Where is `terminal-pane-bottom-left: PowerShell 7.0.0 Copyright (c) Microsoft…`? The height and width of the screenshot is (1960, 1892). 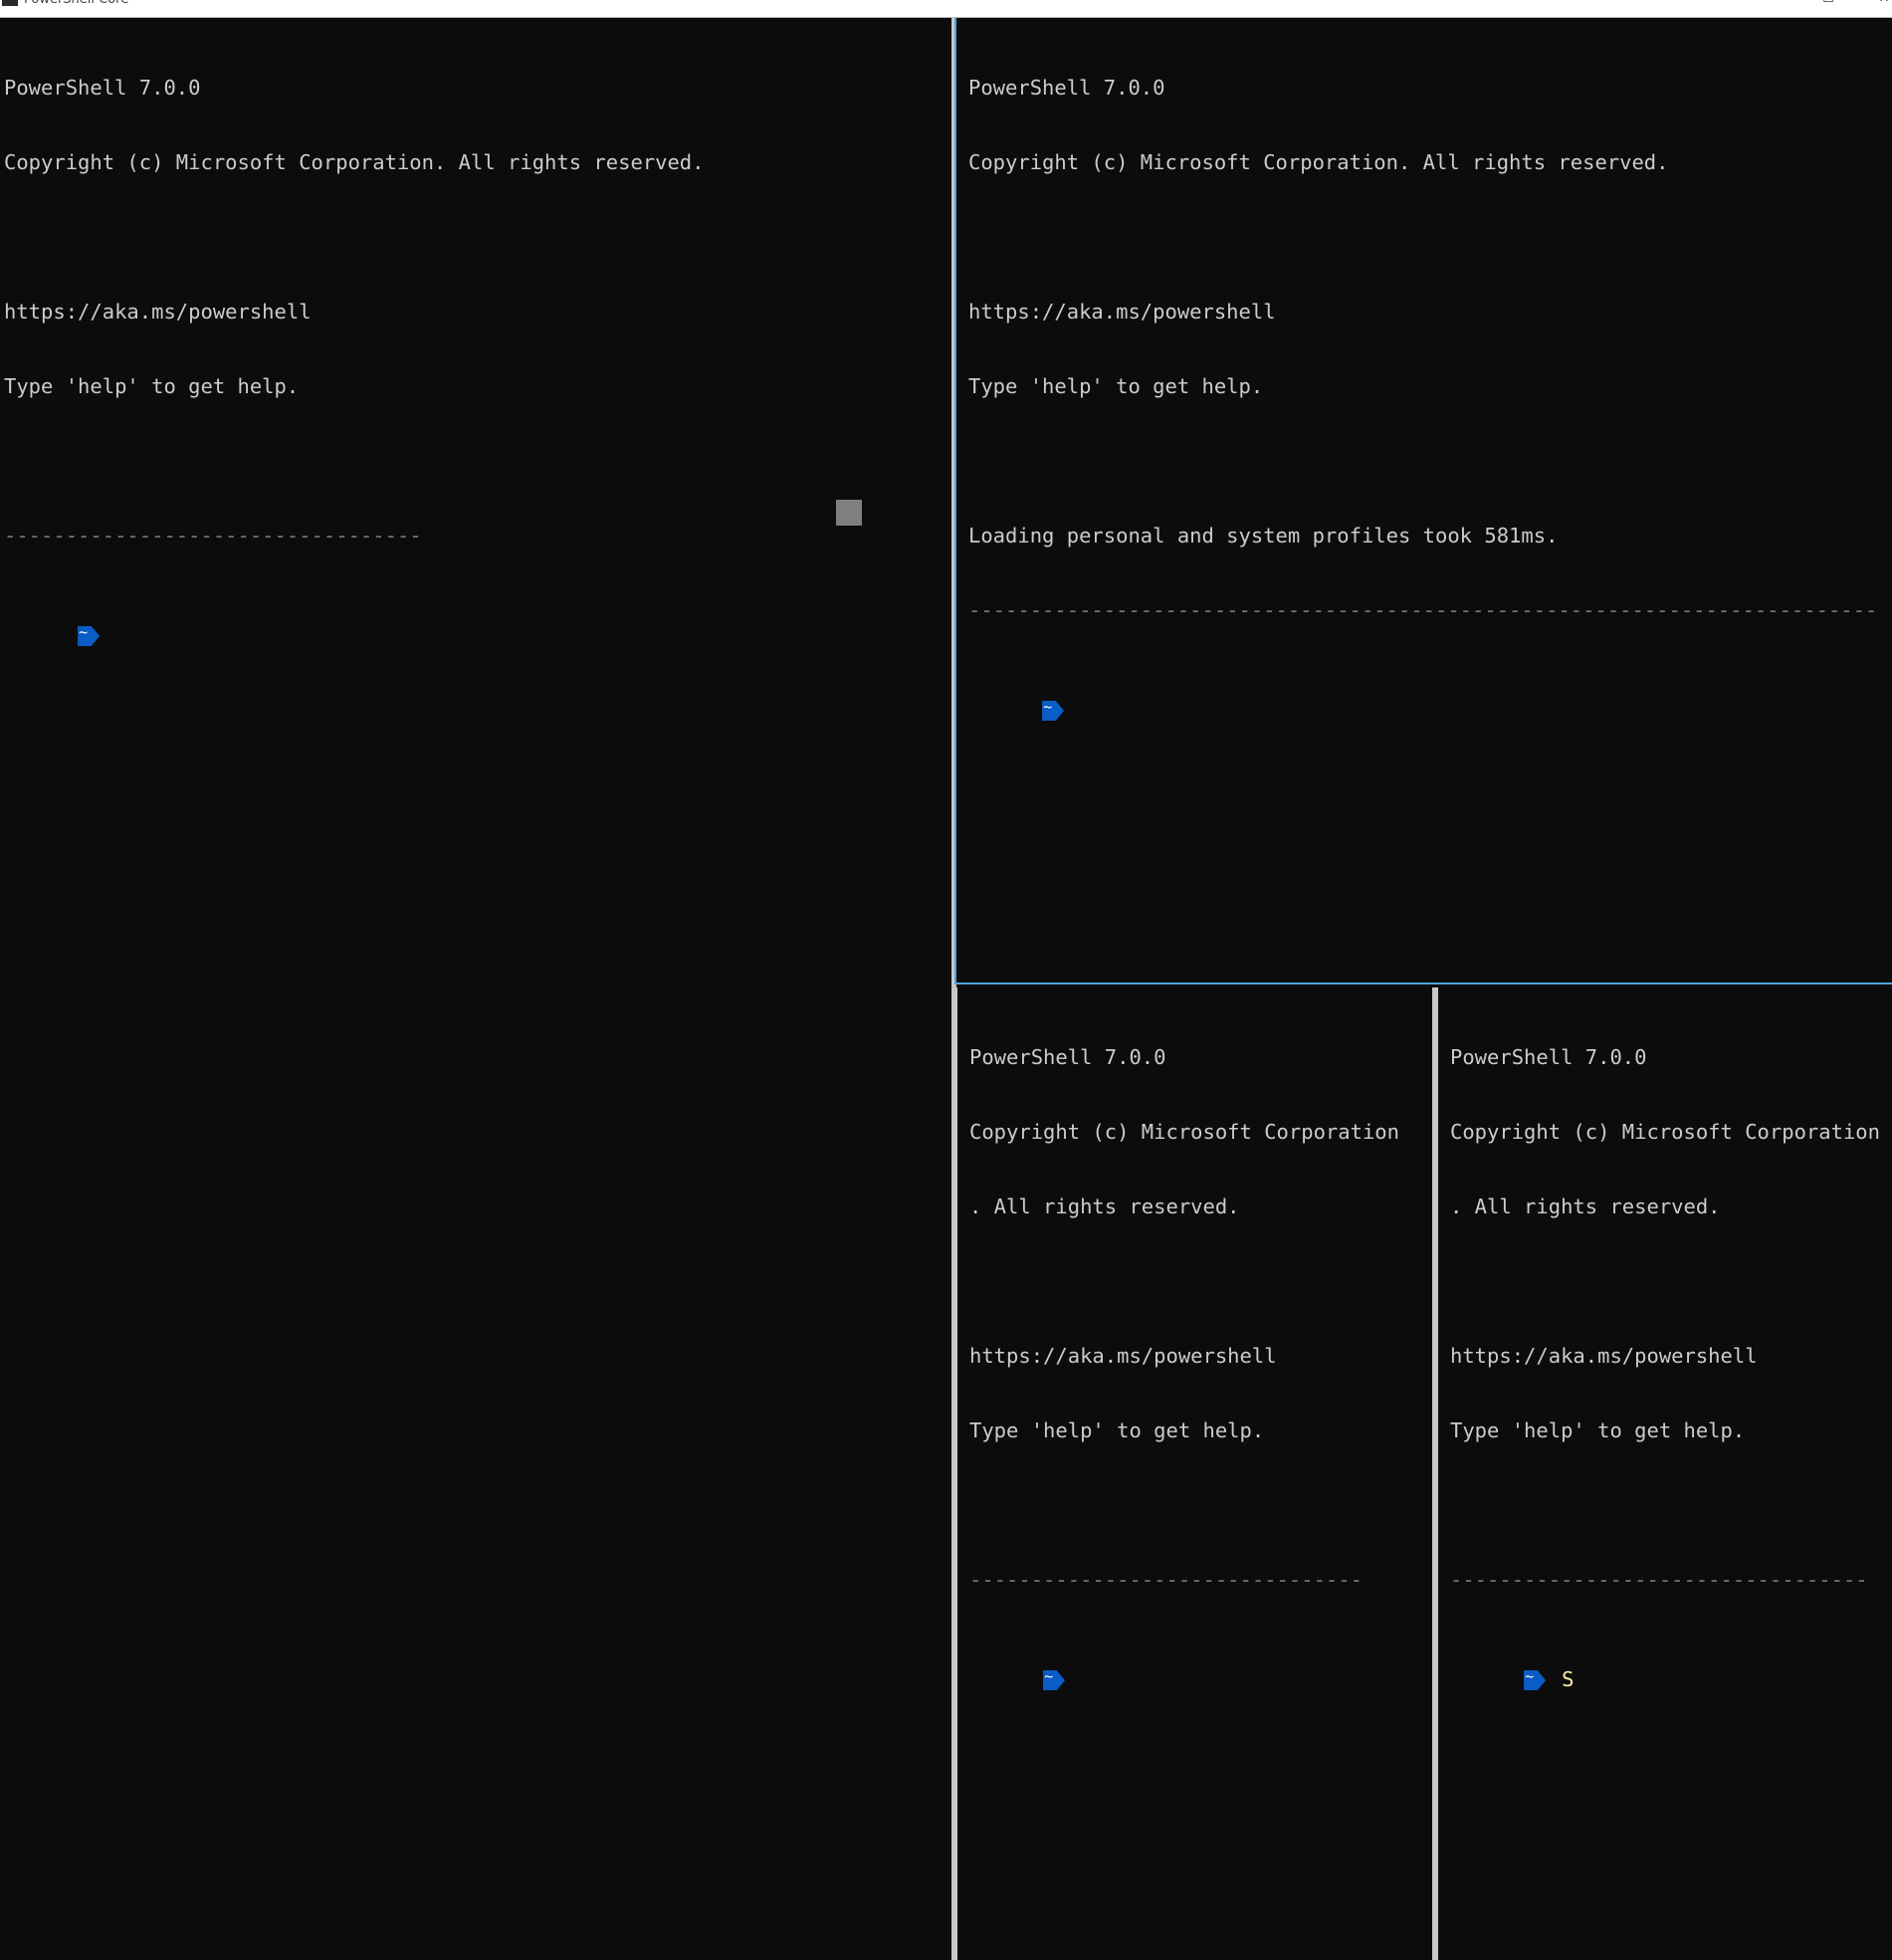
terminal-pane-bottom-left: PowerShell 7.0.0 Copyright (c) Microsoft… is located at coordinates (1195, 1474).